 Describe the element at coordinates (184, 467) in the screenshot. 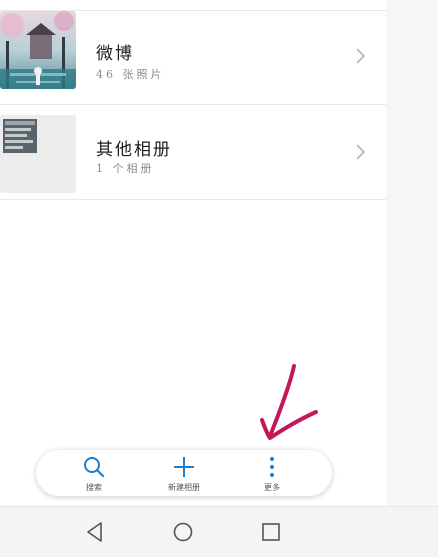

I see `plus-icon` at that location.